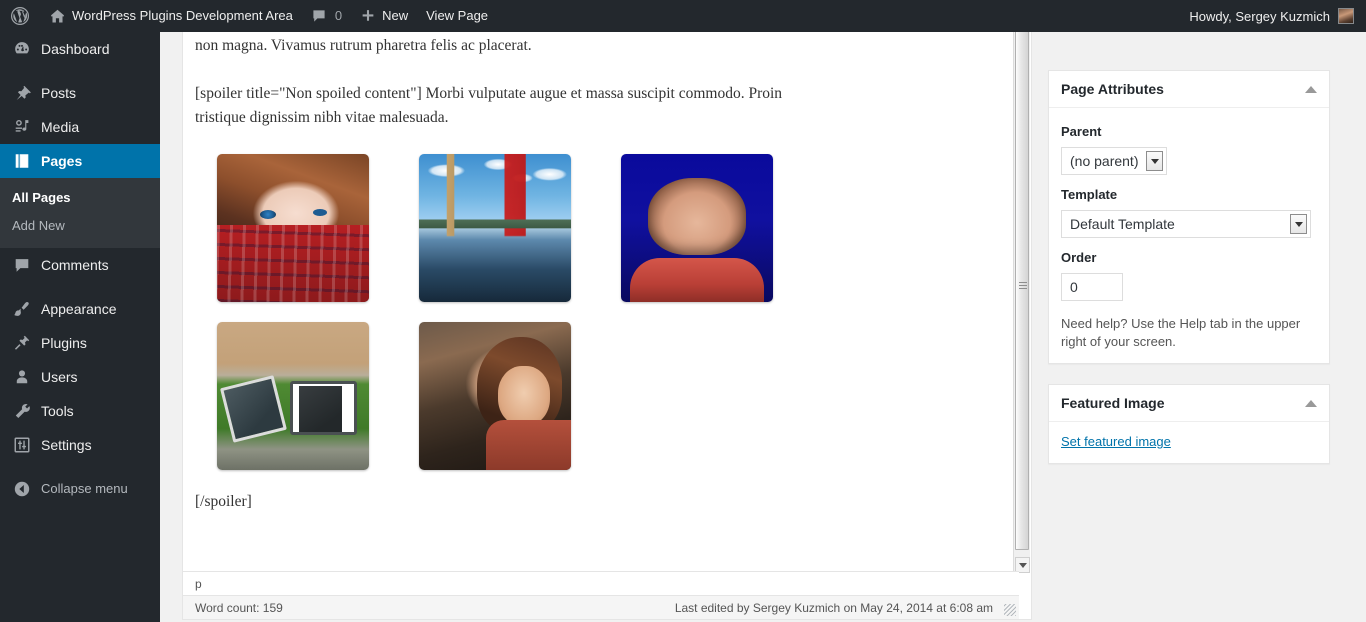  I want to click on sidebar-item-all-pages: All Pages, so click(80, 198).